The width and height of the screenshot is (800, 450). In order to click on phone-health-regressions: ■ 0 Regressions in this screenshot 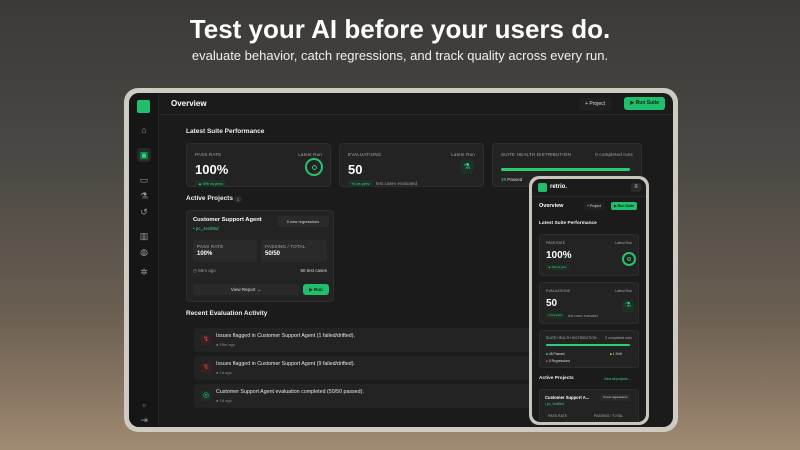, I will do `click(558, 361)`.